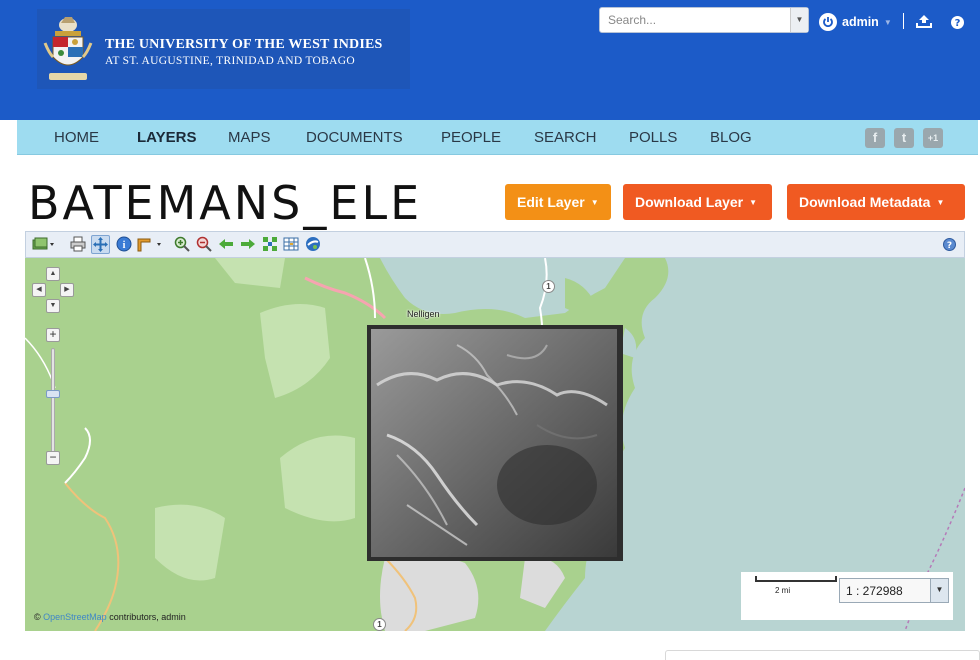 The width and height of the screenshot is (980, 660). What do you see at coordinates (78, 244) in the screenshot?
I see `print-icon` at bounding box center [78, 244].